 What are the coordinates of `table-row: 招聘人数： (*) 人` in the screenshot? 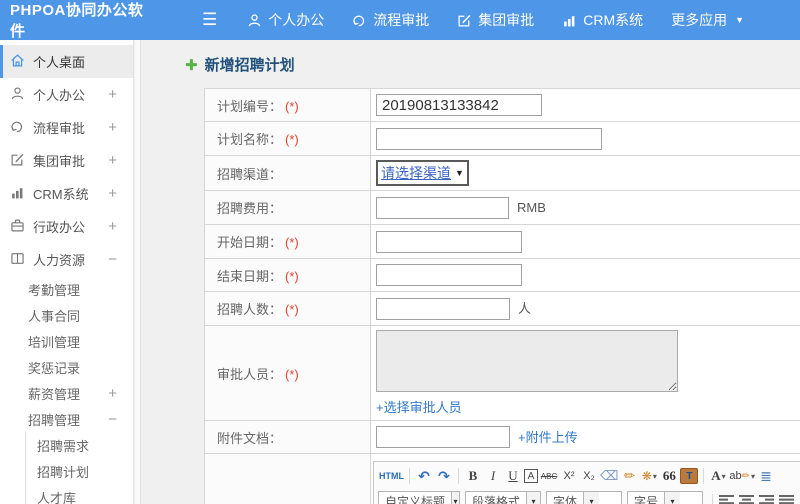 It's located at (502, 308).